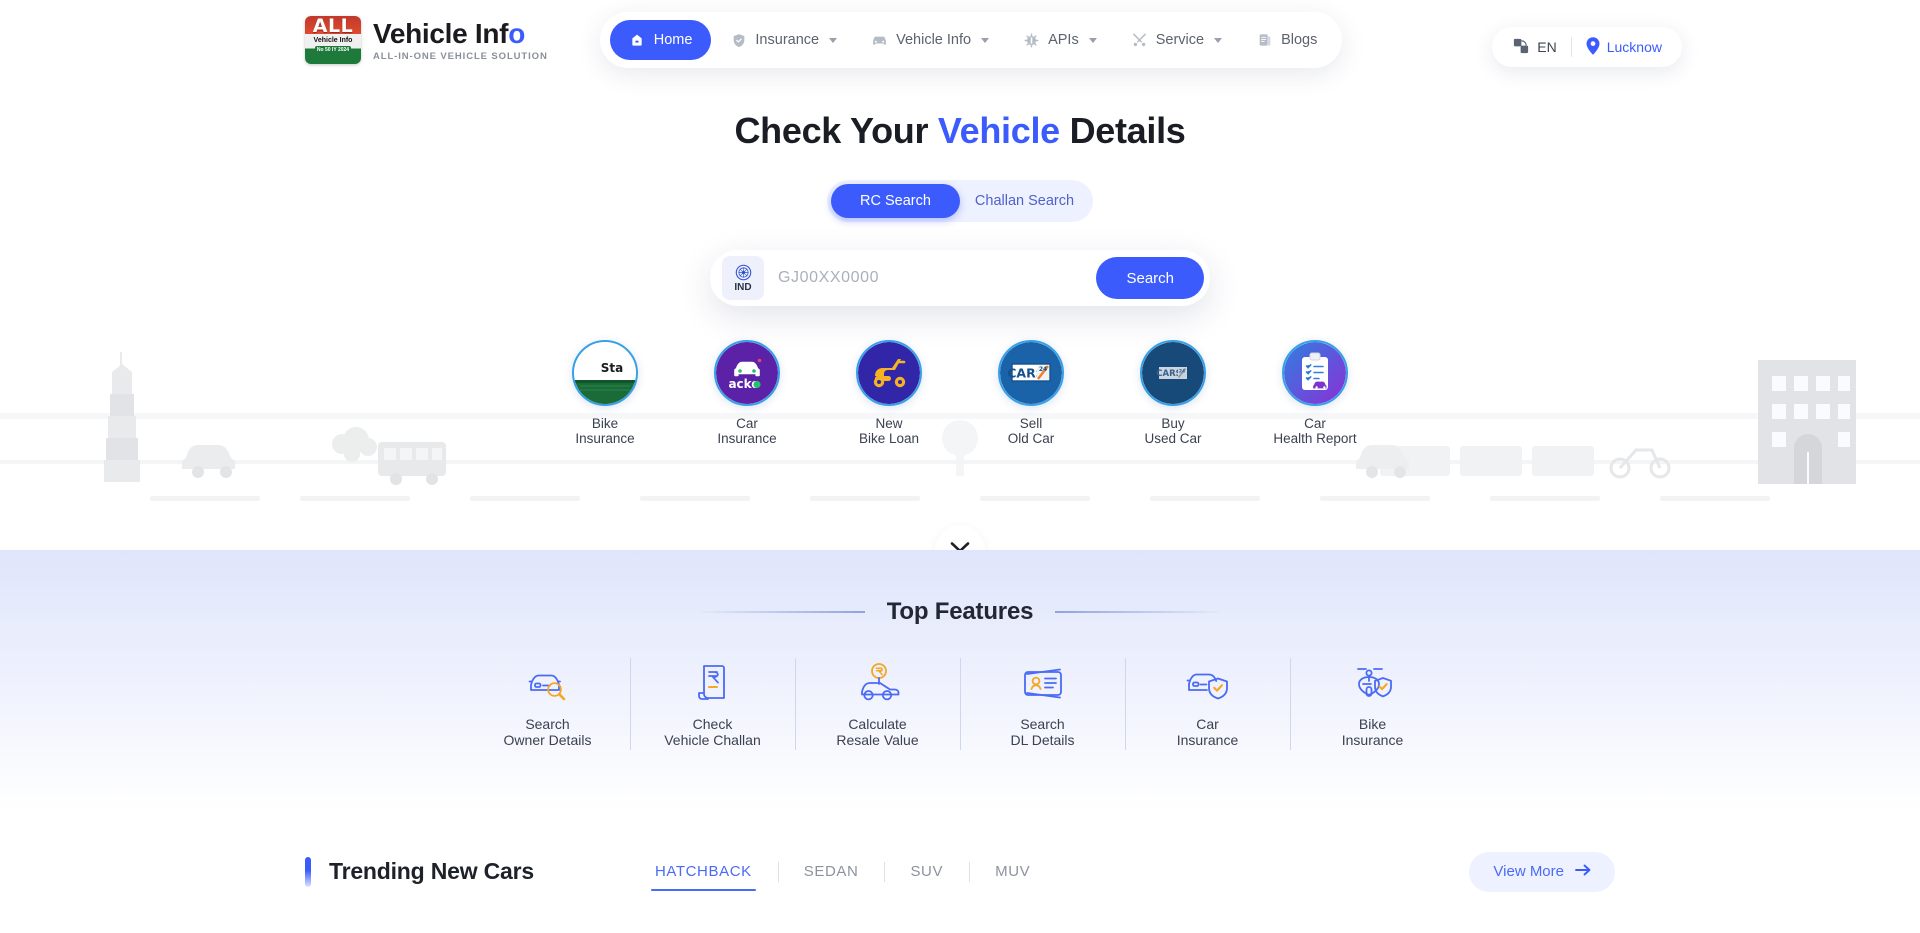  What do you see at coordinates (1024, 201) in the screenshot?
I see `tab-challan-search: Challan Search` at bounding box center [1024, 201].